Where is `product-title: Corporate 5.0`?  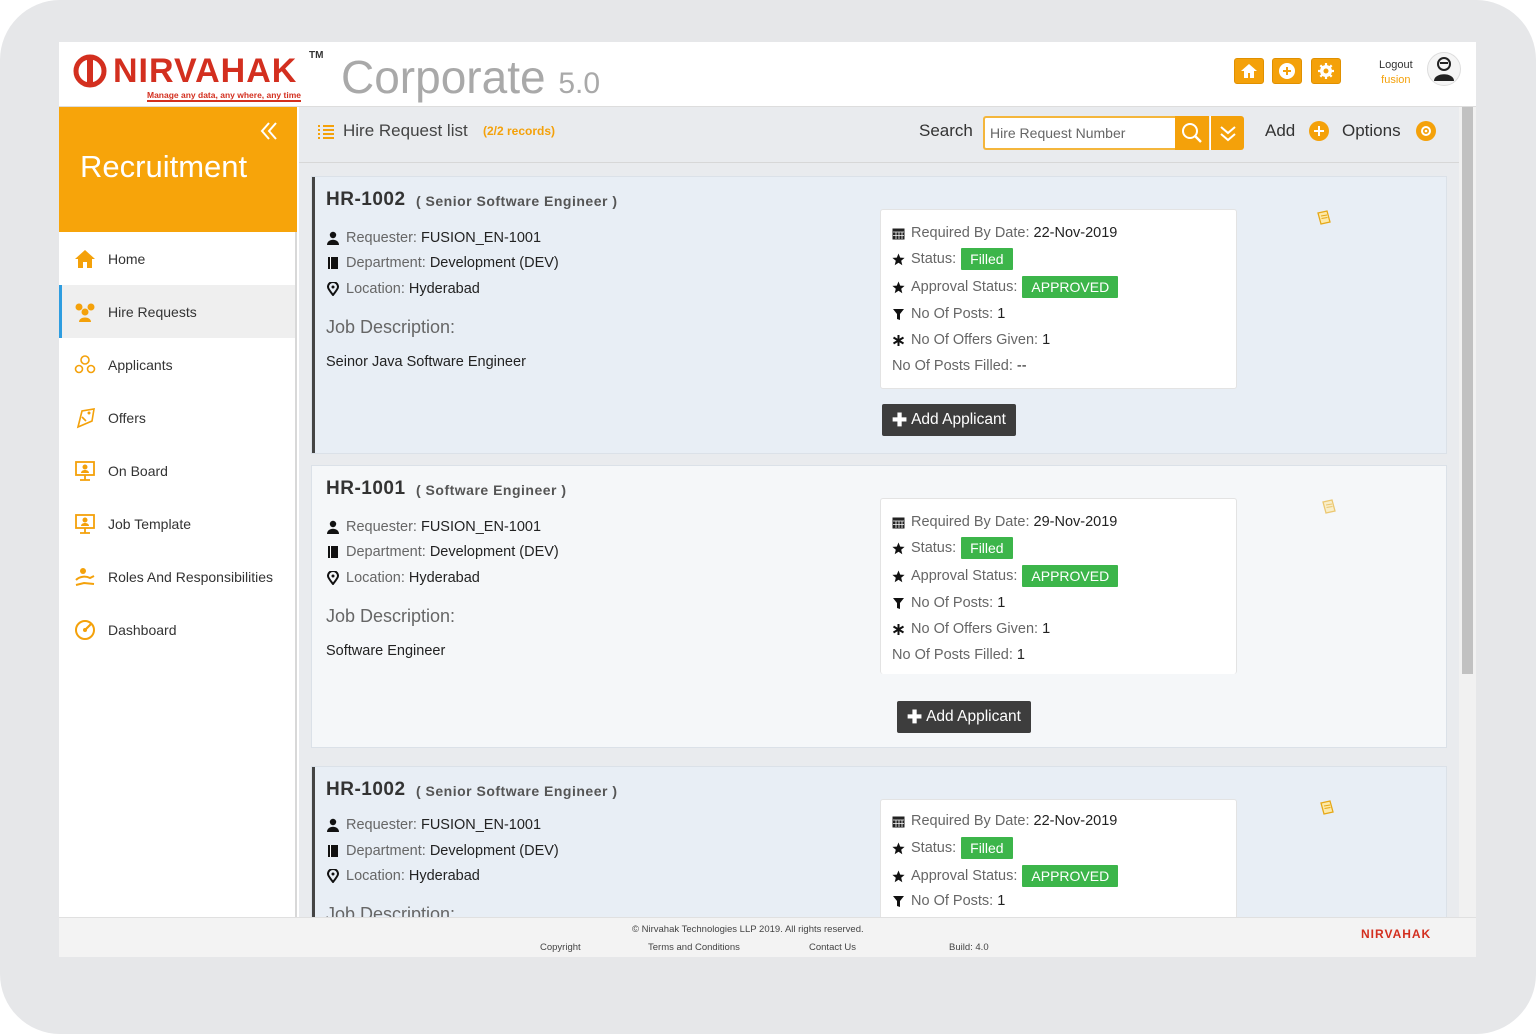 product-title: Corporate 5.0 is located at coordinates (470, 77).